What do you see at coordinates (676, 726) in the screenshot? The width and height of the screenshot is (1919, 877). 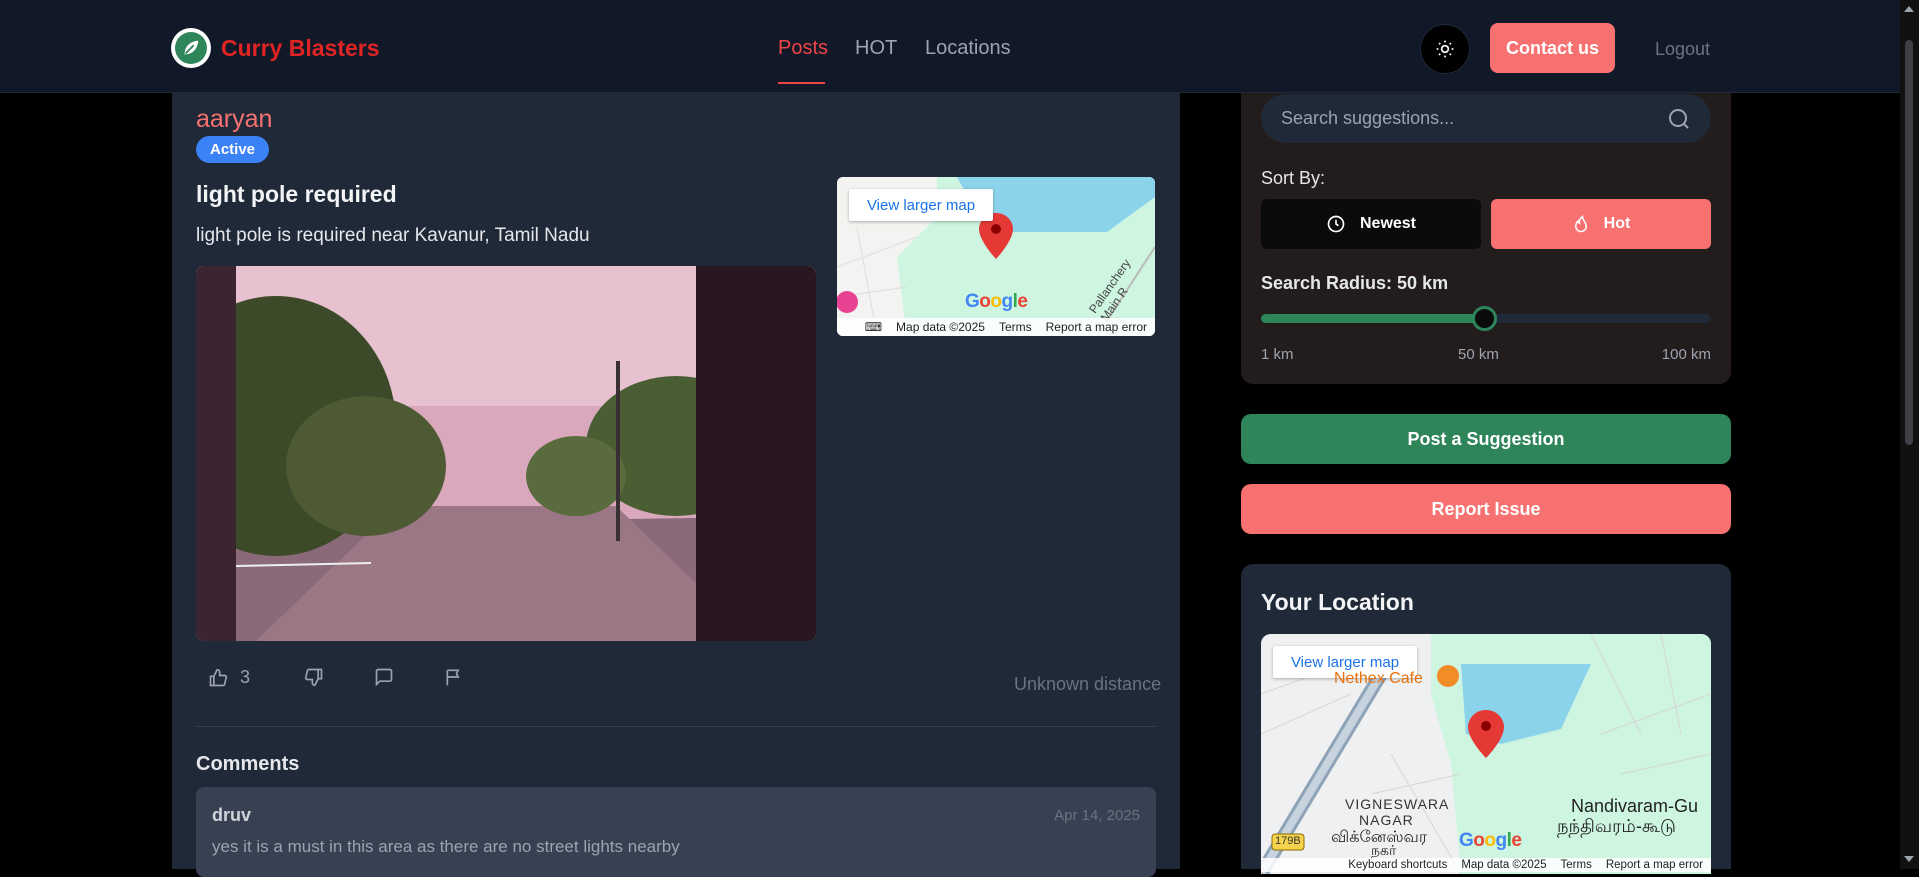 I see `divider` at bounding box center [676, 726].